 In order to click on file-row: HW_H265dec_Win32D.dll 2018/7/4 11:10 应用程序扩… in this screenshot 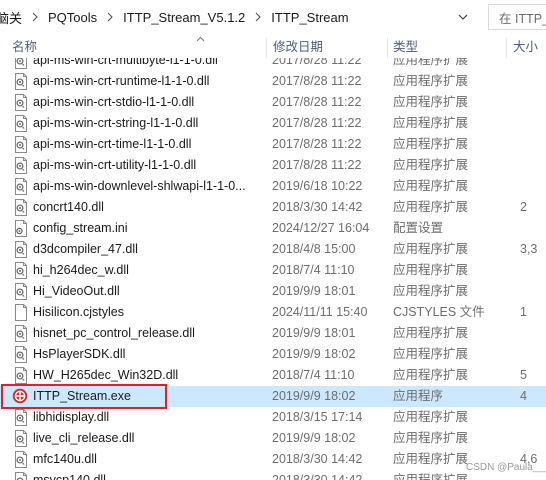, I will do `click(273, 375)`.